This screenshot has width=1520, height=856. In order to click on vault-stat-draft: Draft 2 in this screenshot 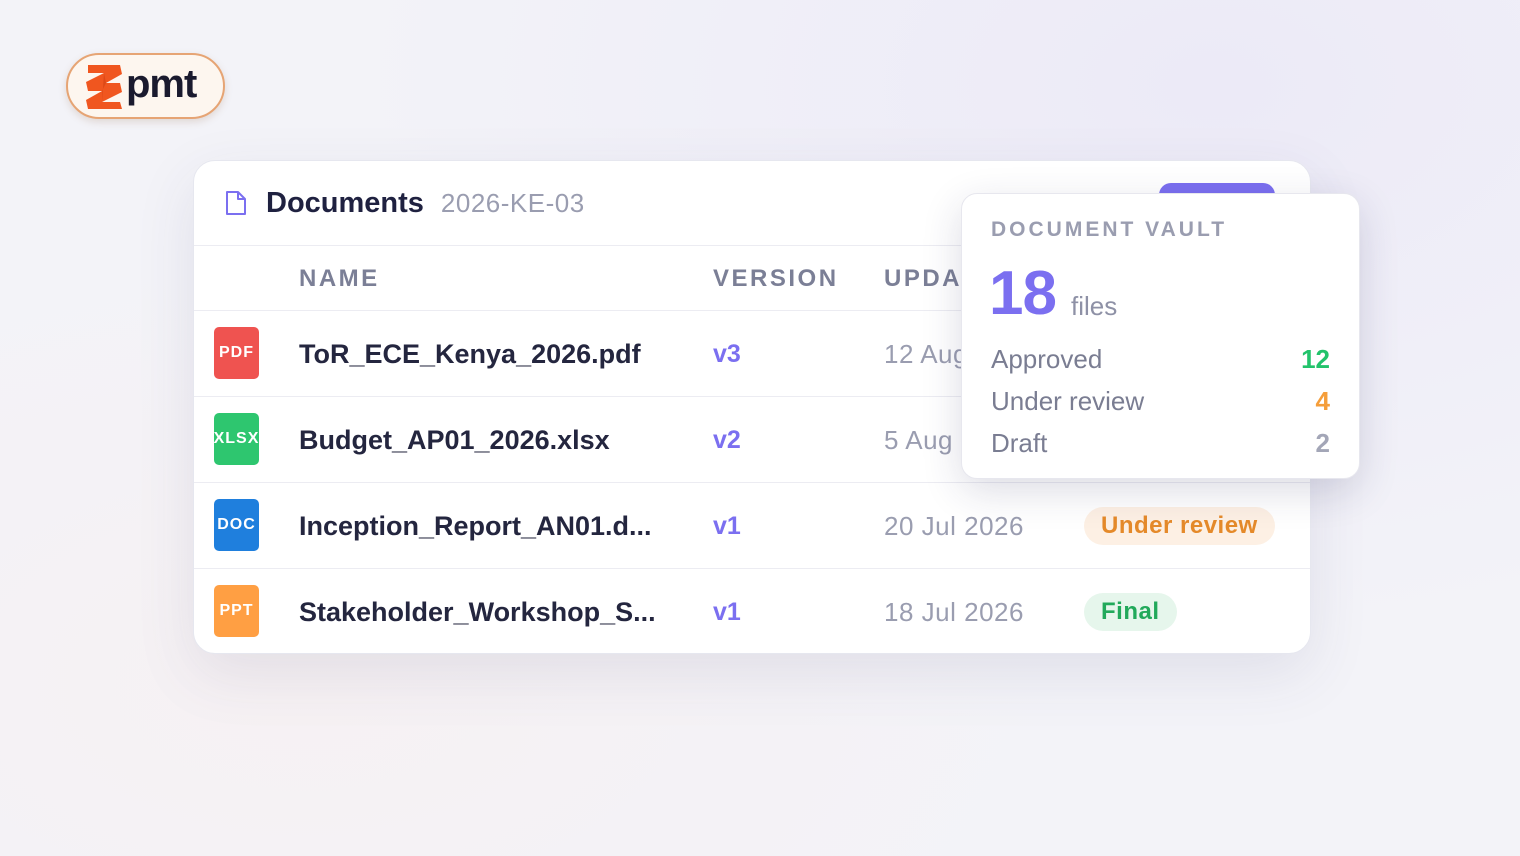, I will do `click(1160, 443)`.